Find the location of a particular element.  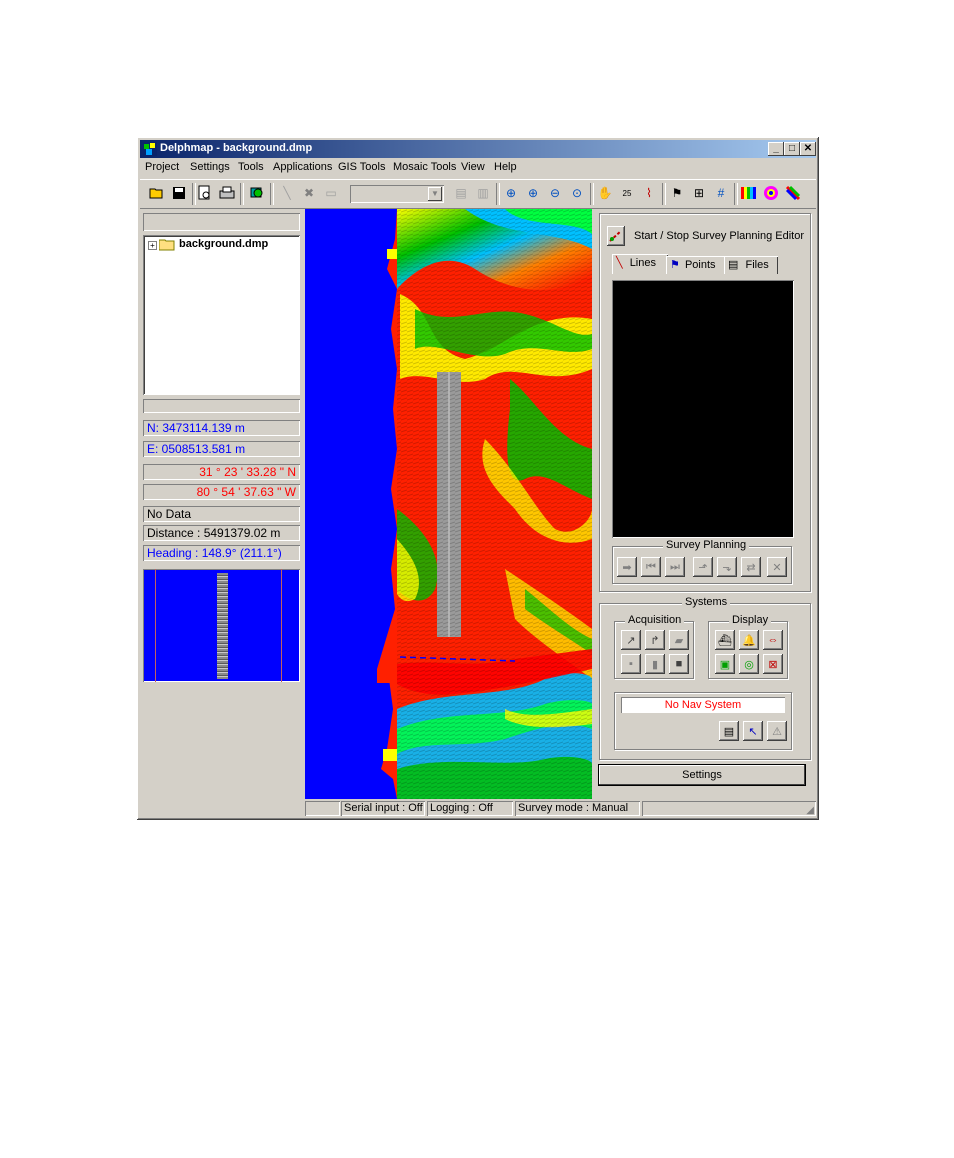

delete-icon: ✖ is located at coordinates (309, 193).